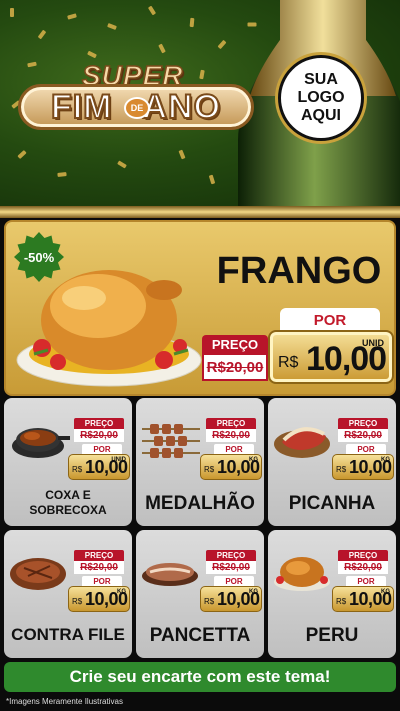 Image resolution: width=400 pixels, height=711 pixels. What do you see at coordinates (38, 574) in the screenshot?
I see `steak-icon` at bounding box center [38, 574].